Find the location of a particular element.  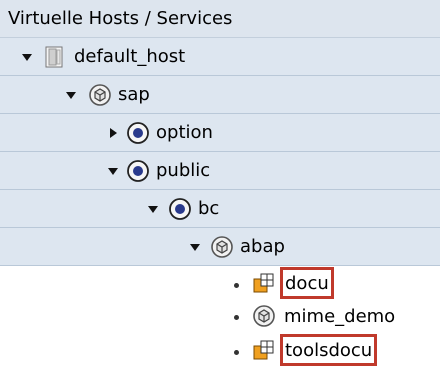

tree-node-abap: abap is located at coordinates (220, 247).